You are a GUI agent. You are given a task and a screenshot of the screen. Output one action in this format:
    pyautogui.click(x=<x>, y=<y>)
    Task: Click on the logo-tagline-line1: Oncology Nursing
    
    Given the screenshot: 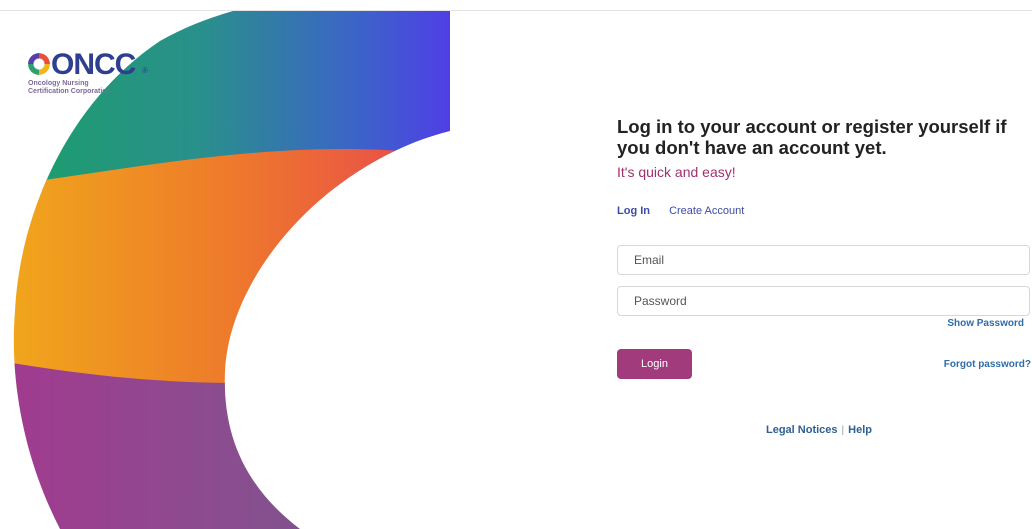 What is the action you would take?
    pyautogui.click(x=58, y=83)
    